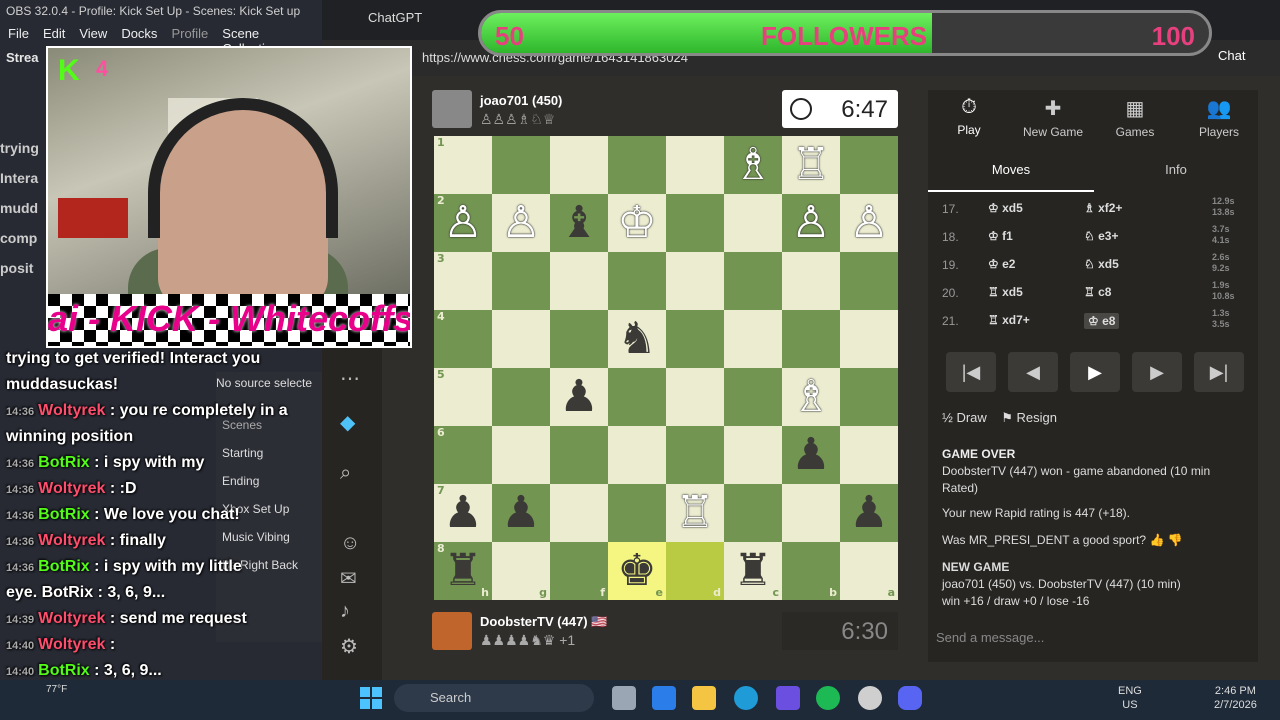 Image resolution: width=1280 pixels, height=720 pixels. I want to click on black-move: ♘ e3+, so click(1101, 236).